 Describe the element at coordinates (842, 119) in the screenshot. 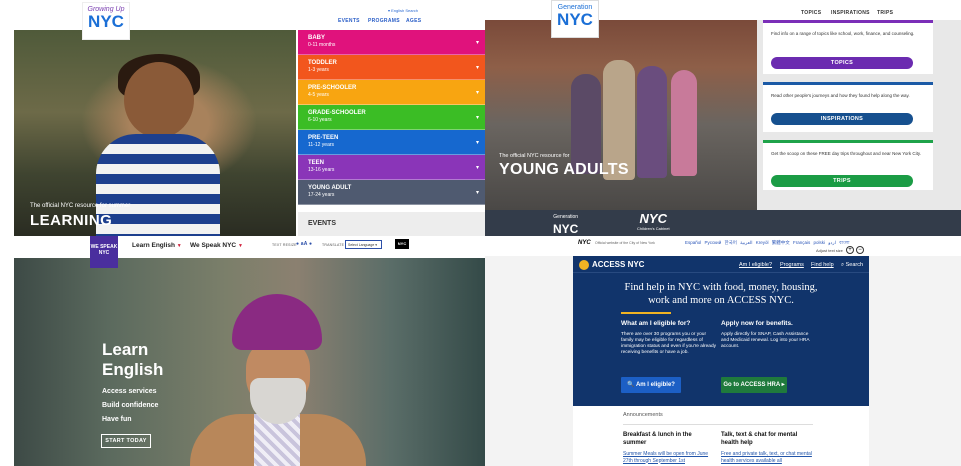

I see `inspirations-button: INSPIRATIONS` at that location.